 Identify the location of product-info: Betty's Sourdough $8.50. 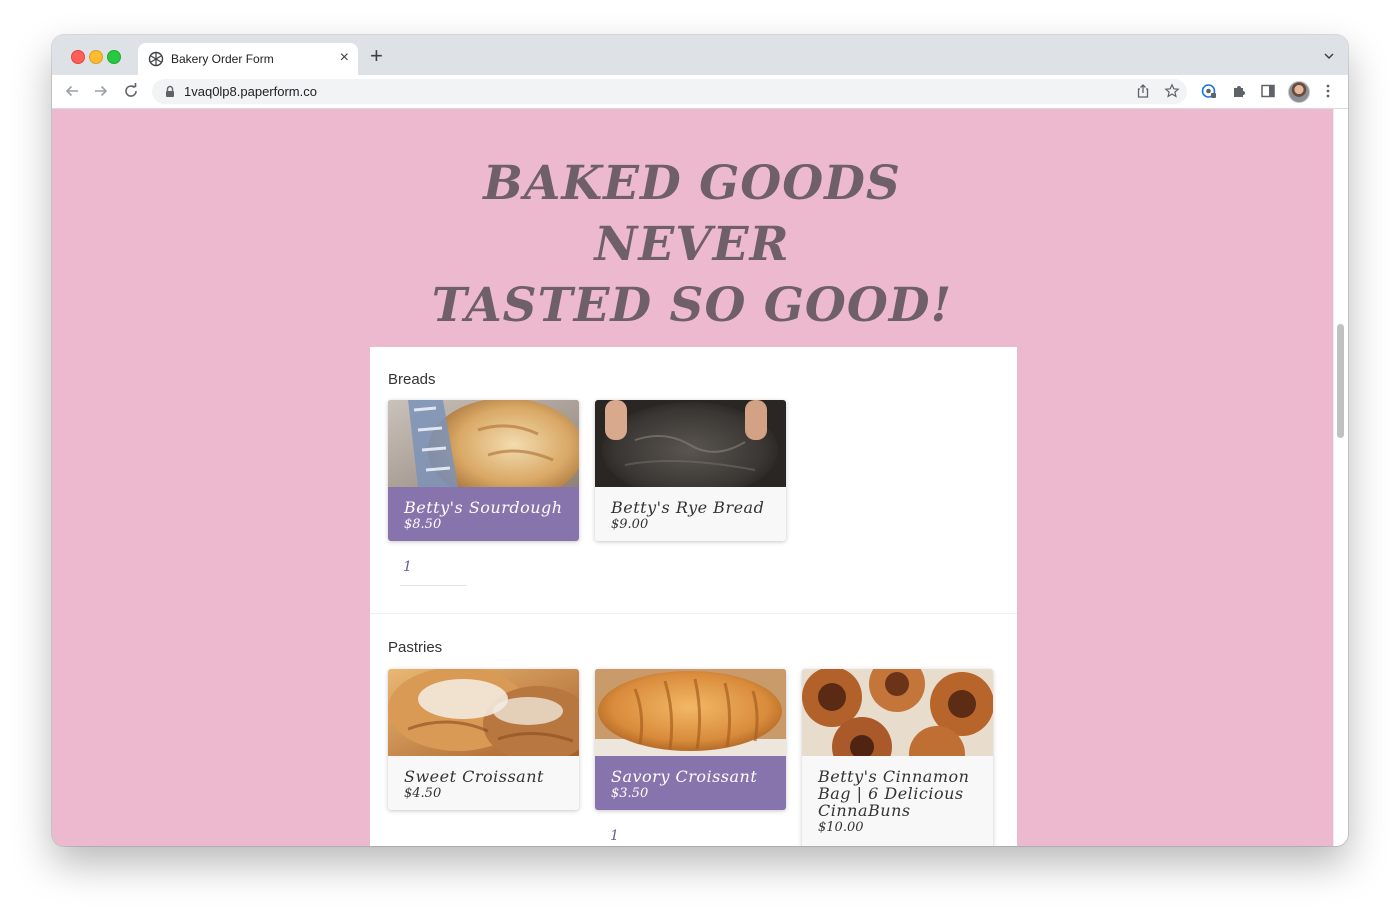
(483, 514).